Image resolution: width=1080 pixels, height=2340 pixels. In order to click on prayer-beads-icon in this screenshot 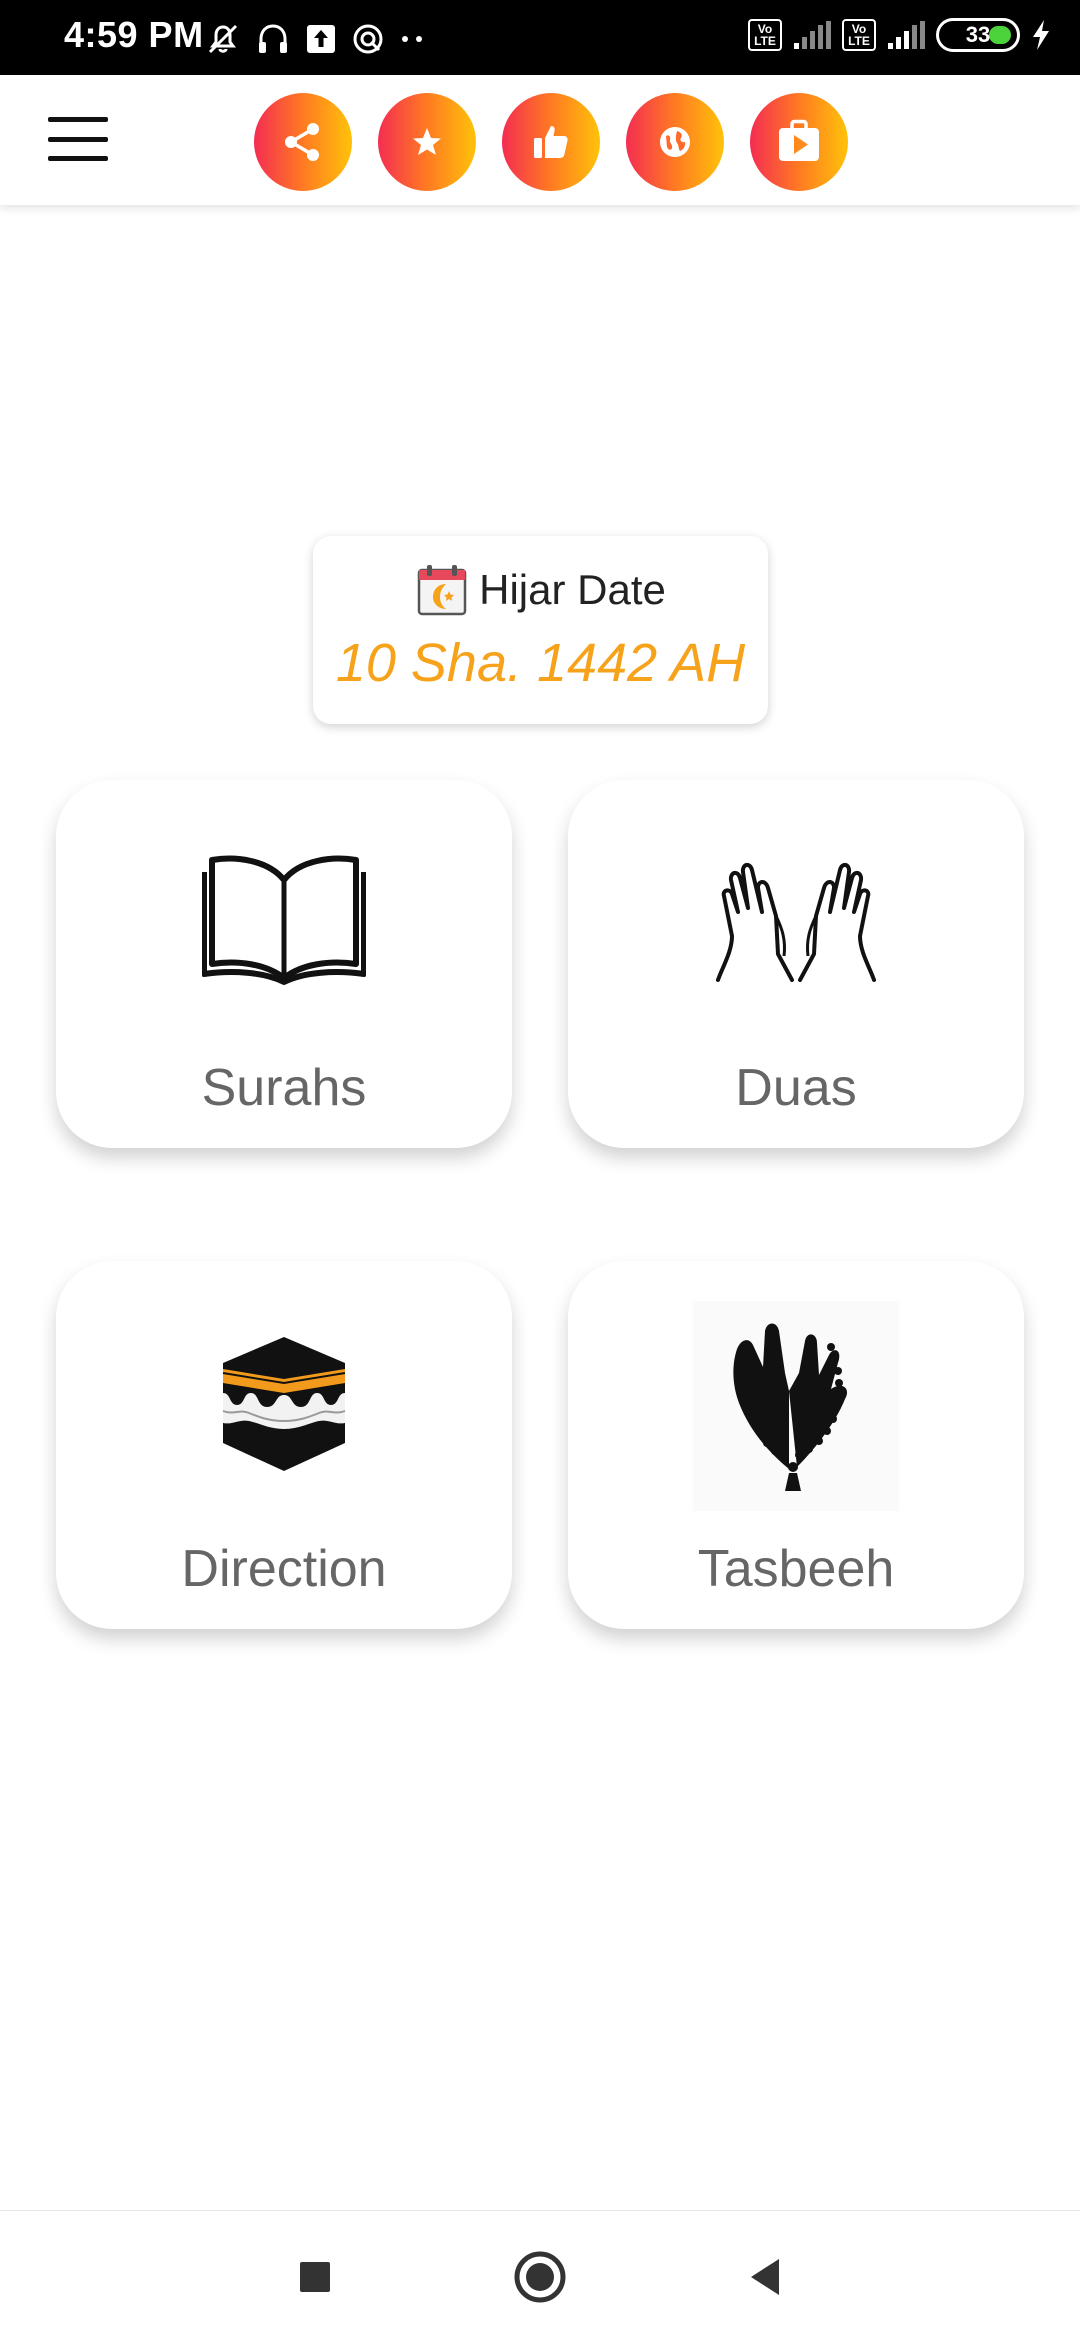, I will do `click(796, 1406)`.